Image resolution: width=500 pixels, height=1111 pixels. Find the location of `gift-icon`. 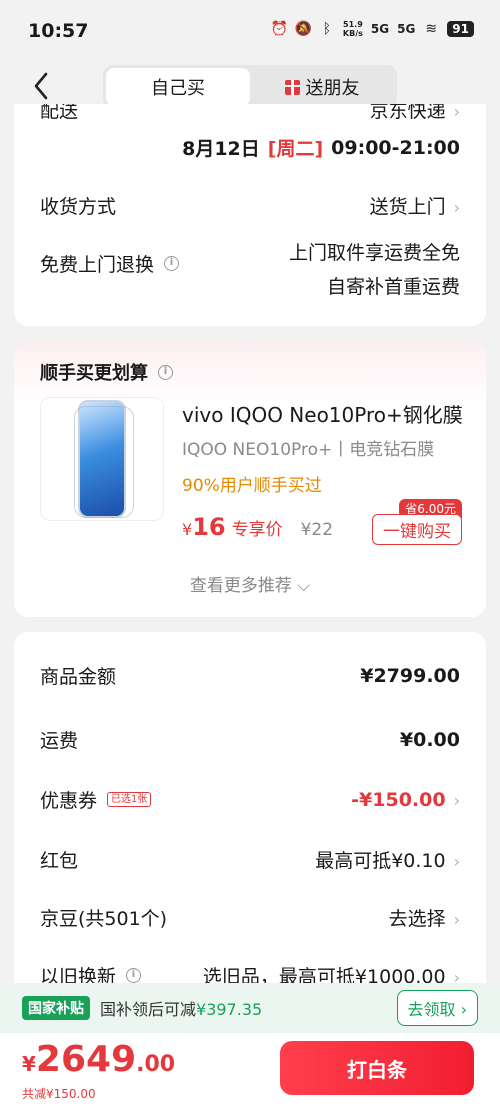

gift-icon is located at coordinates (292, 87).